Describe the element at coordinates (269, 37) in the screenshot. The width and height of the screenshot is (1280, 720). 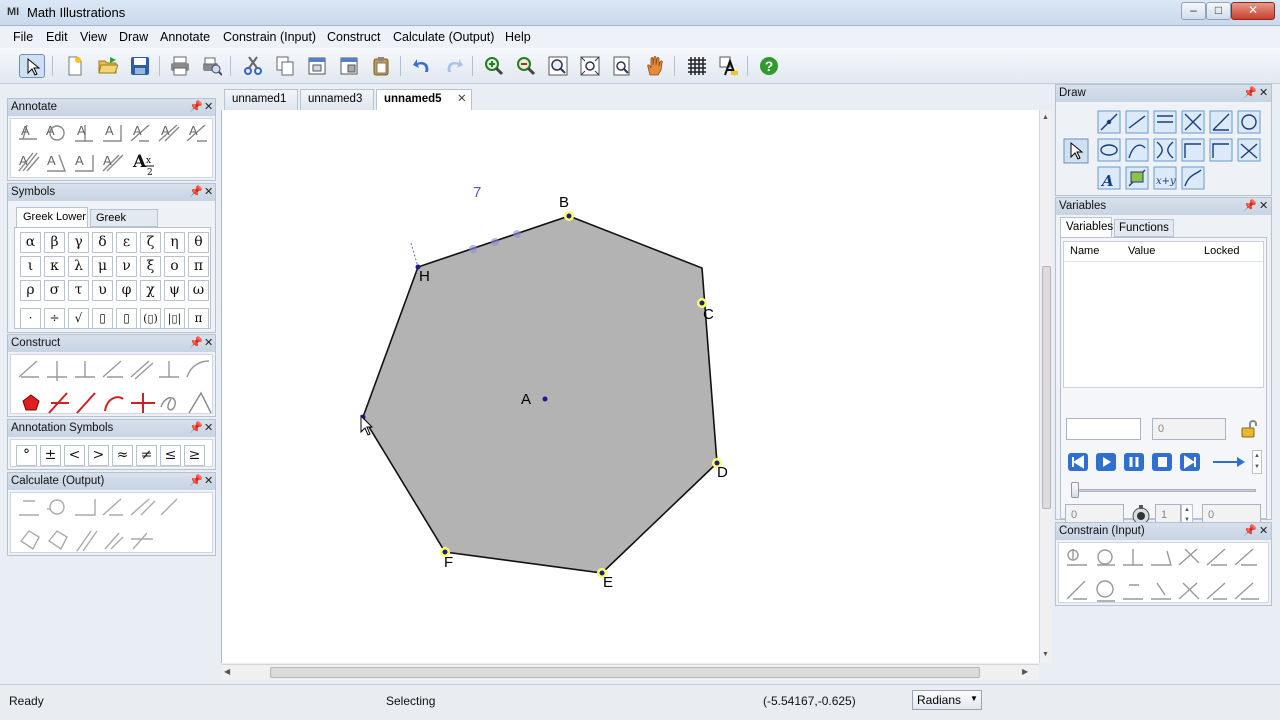
I see `menu-constrain: Constrain (Input)` at that location.